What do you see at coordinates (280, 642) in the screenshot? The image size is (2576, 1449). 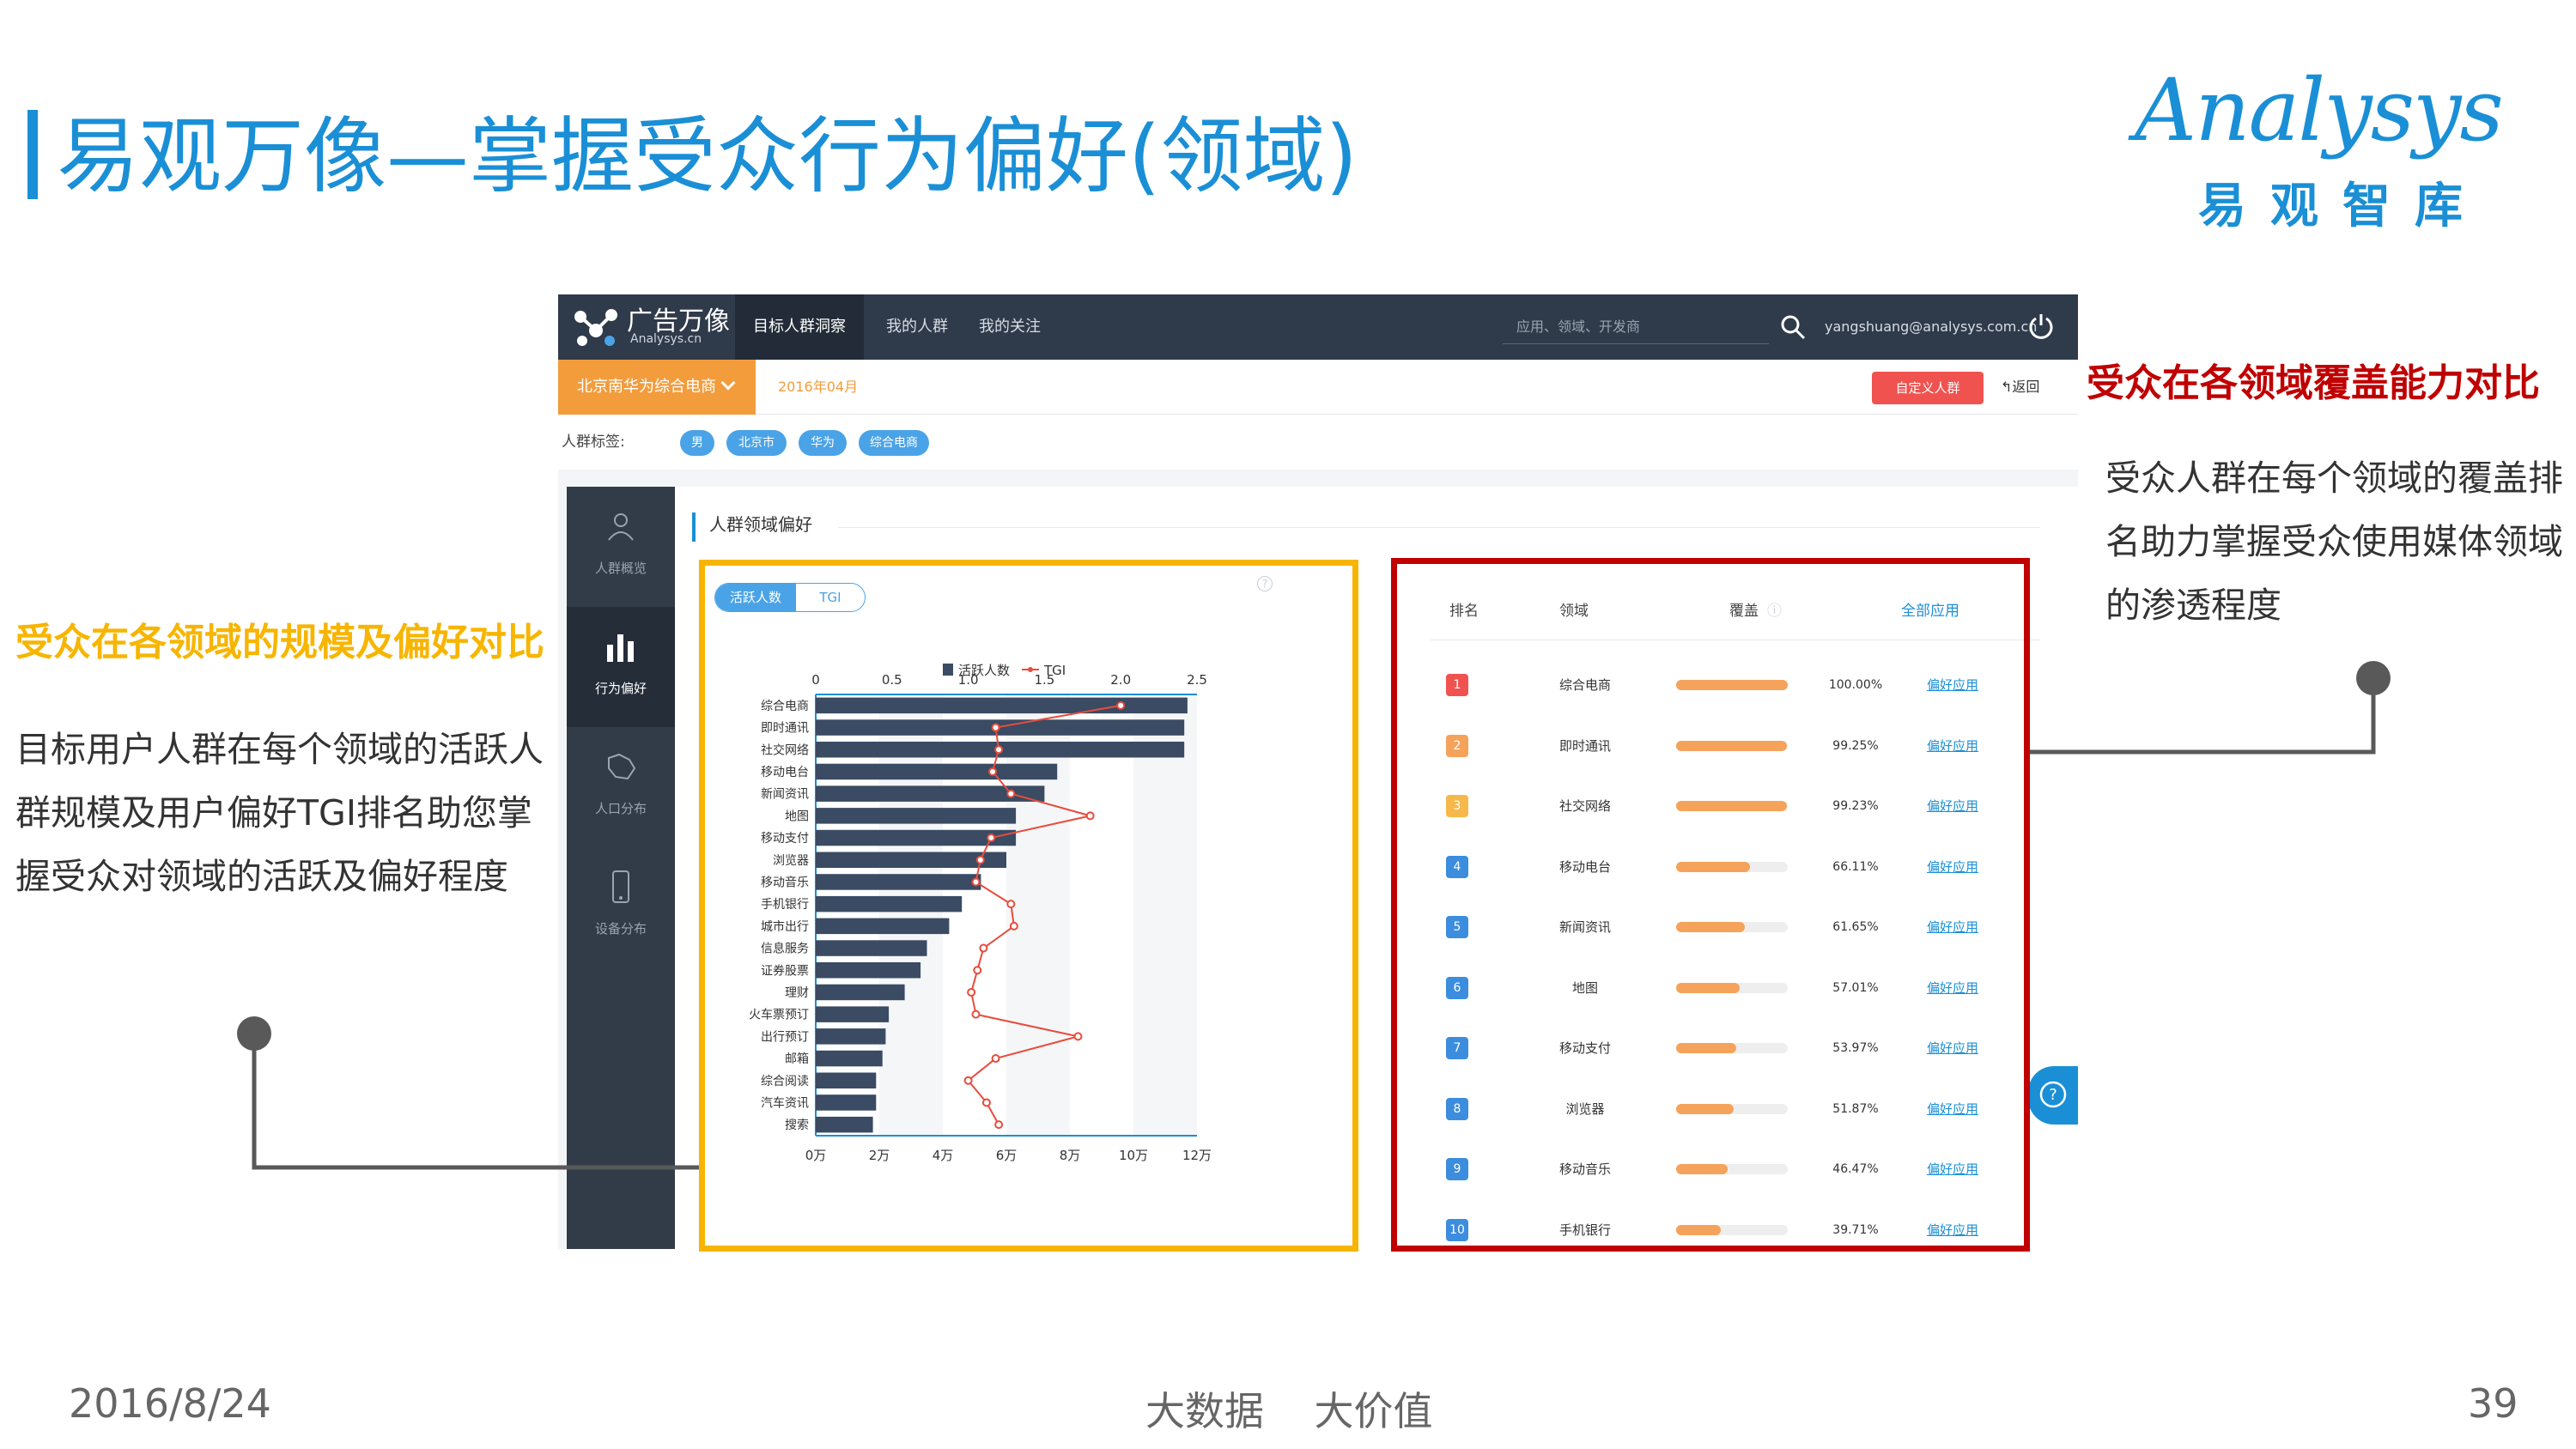 I see `annotation-left-title: 受众在各领域的规模及偏好对比` at bounding box center [280, 642].